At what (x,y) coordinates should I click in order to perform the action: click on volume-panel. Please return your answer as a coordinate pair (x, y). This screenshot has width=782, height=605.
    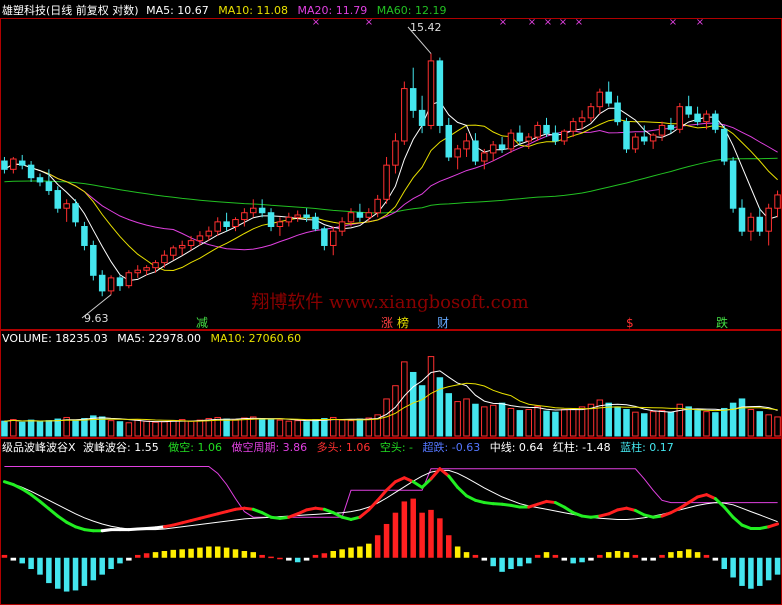
    Looking at the image, I should click on (391, 396).